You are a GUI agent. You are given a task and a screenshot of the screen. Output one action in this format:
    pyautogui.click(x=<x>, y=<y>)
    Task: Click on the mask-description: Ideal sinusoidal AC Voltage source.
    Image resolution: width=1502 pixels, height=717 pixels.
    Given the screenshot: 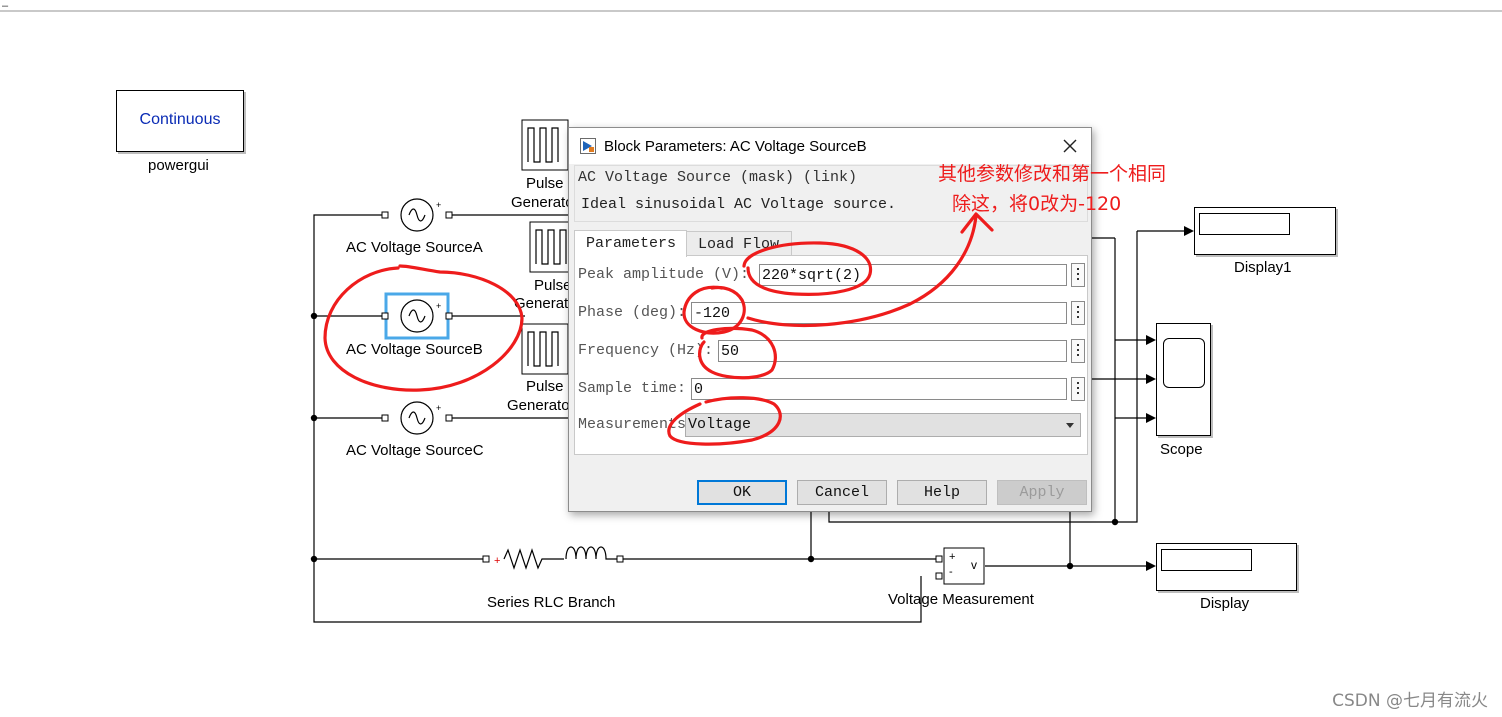 What is the action you would take?
    pyautogui.click(x=739, y=204)
    